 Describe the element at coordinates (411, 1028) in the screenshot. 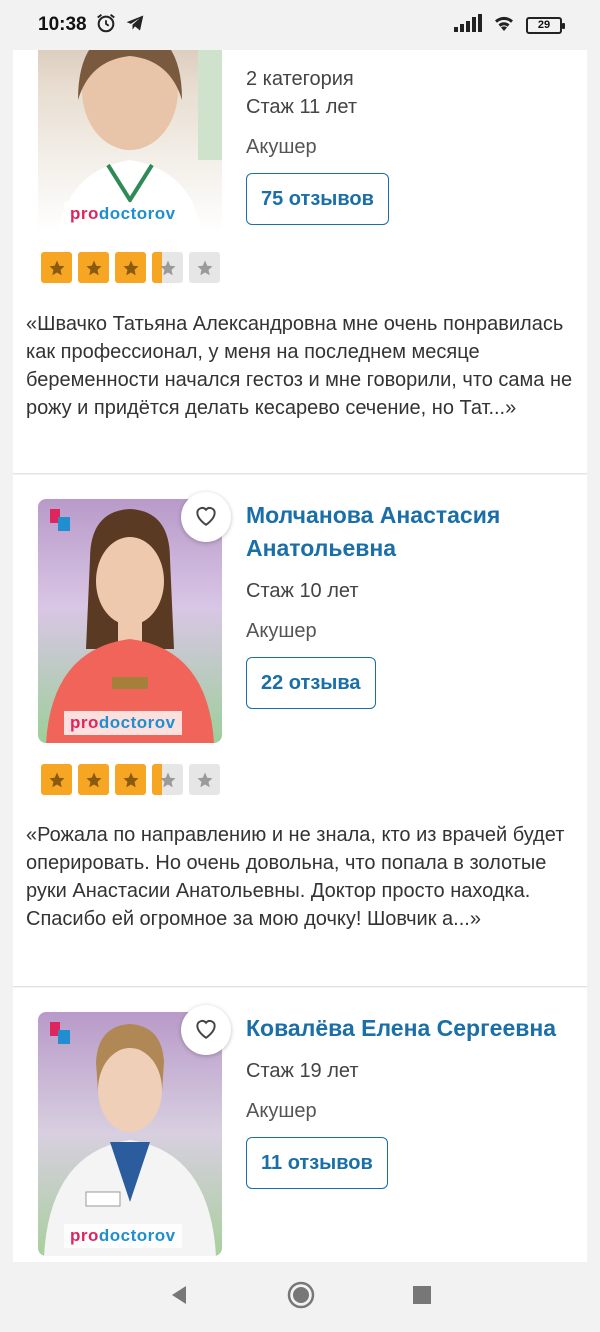

I see `doctor-name: Ковалёва Елена Сергеевна` at that location.